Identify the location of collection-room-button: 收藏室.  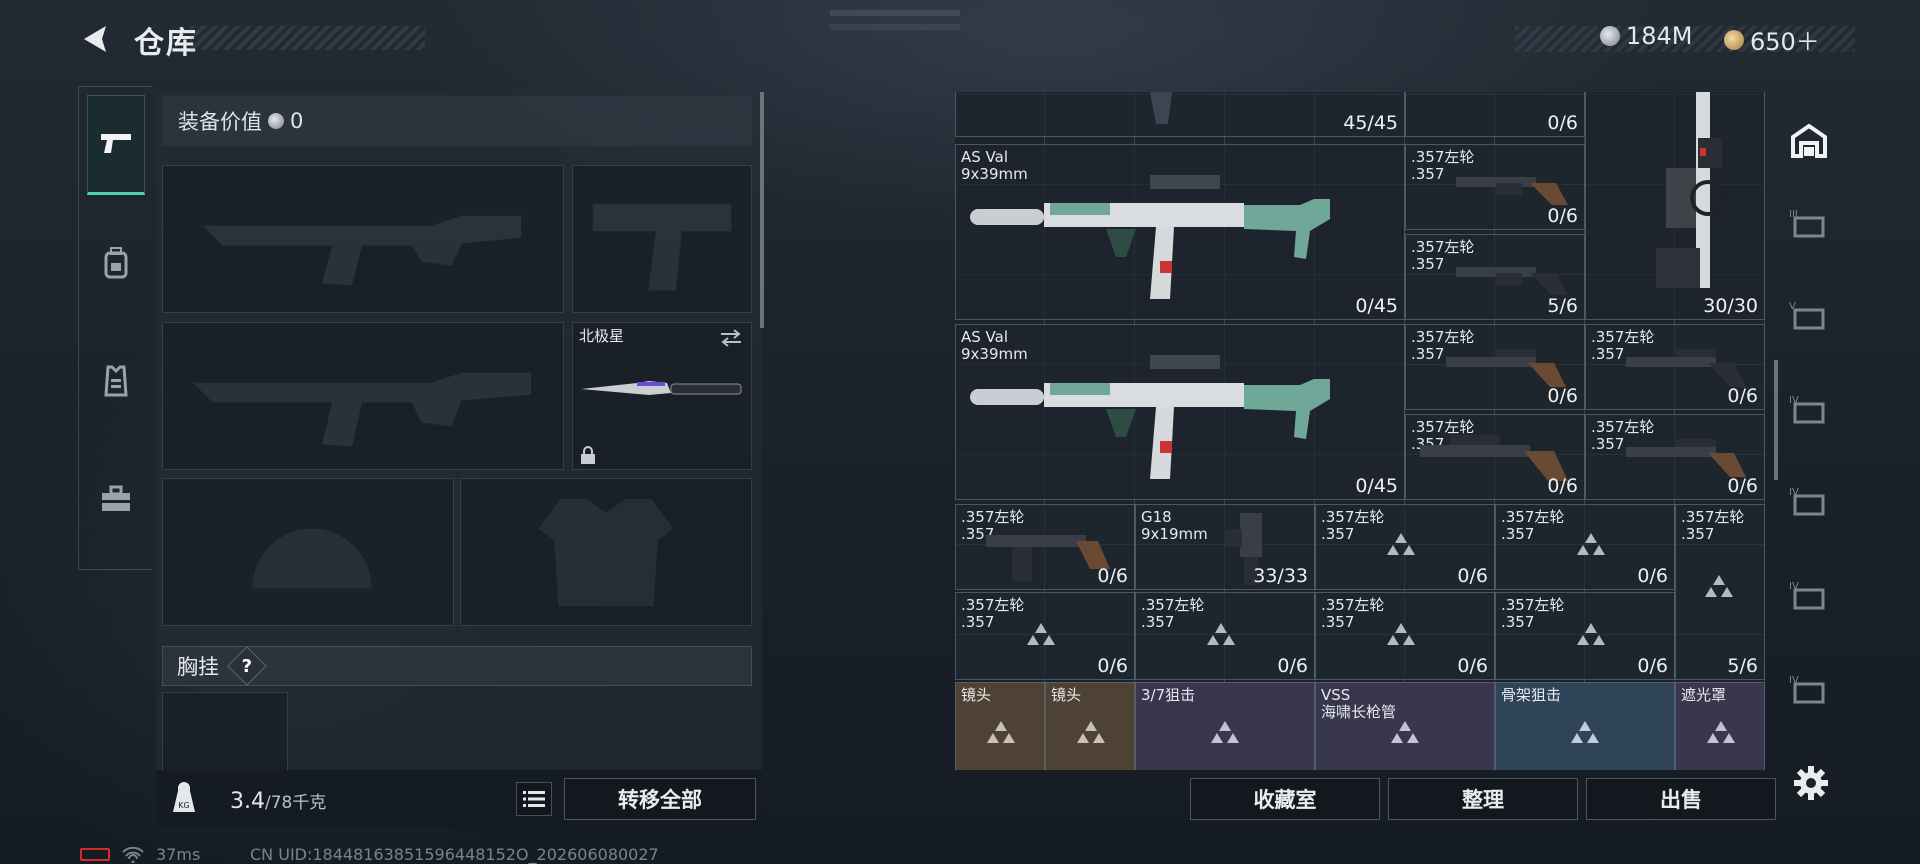
(1285, 799).